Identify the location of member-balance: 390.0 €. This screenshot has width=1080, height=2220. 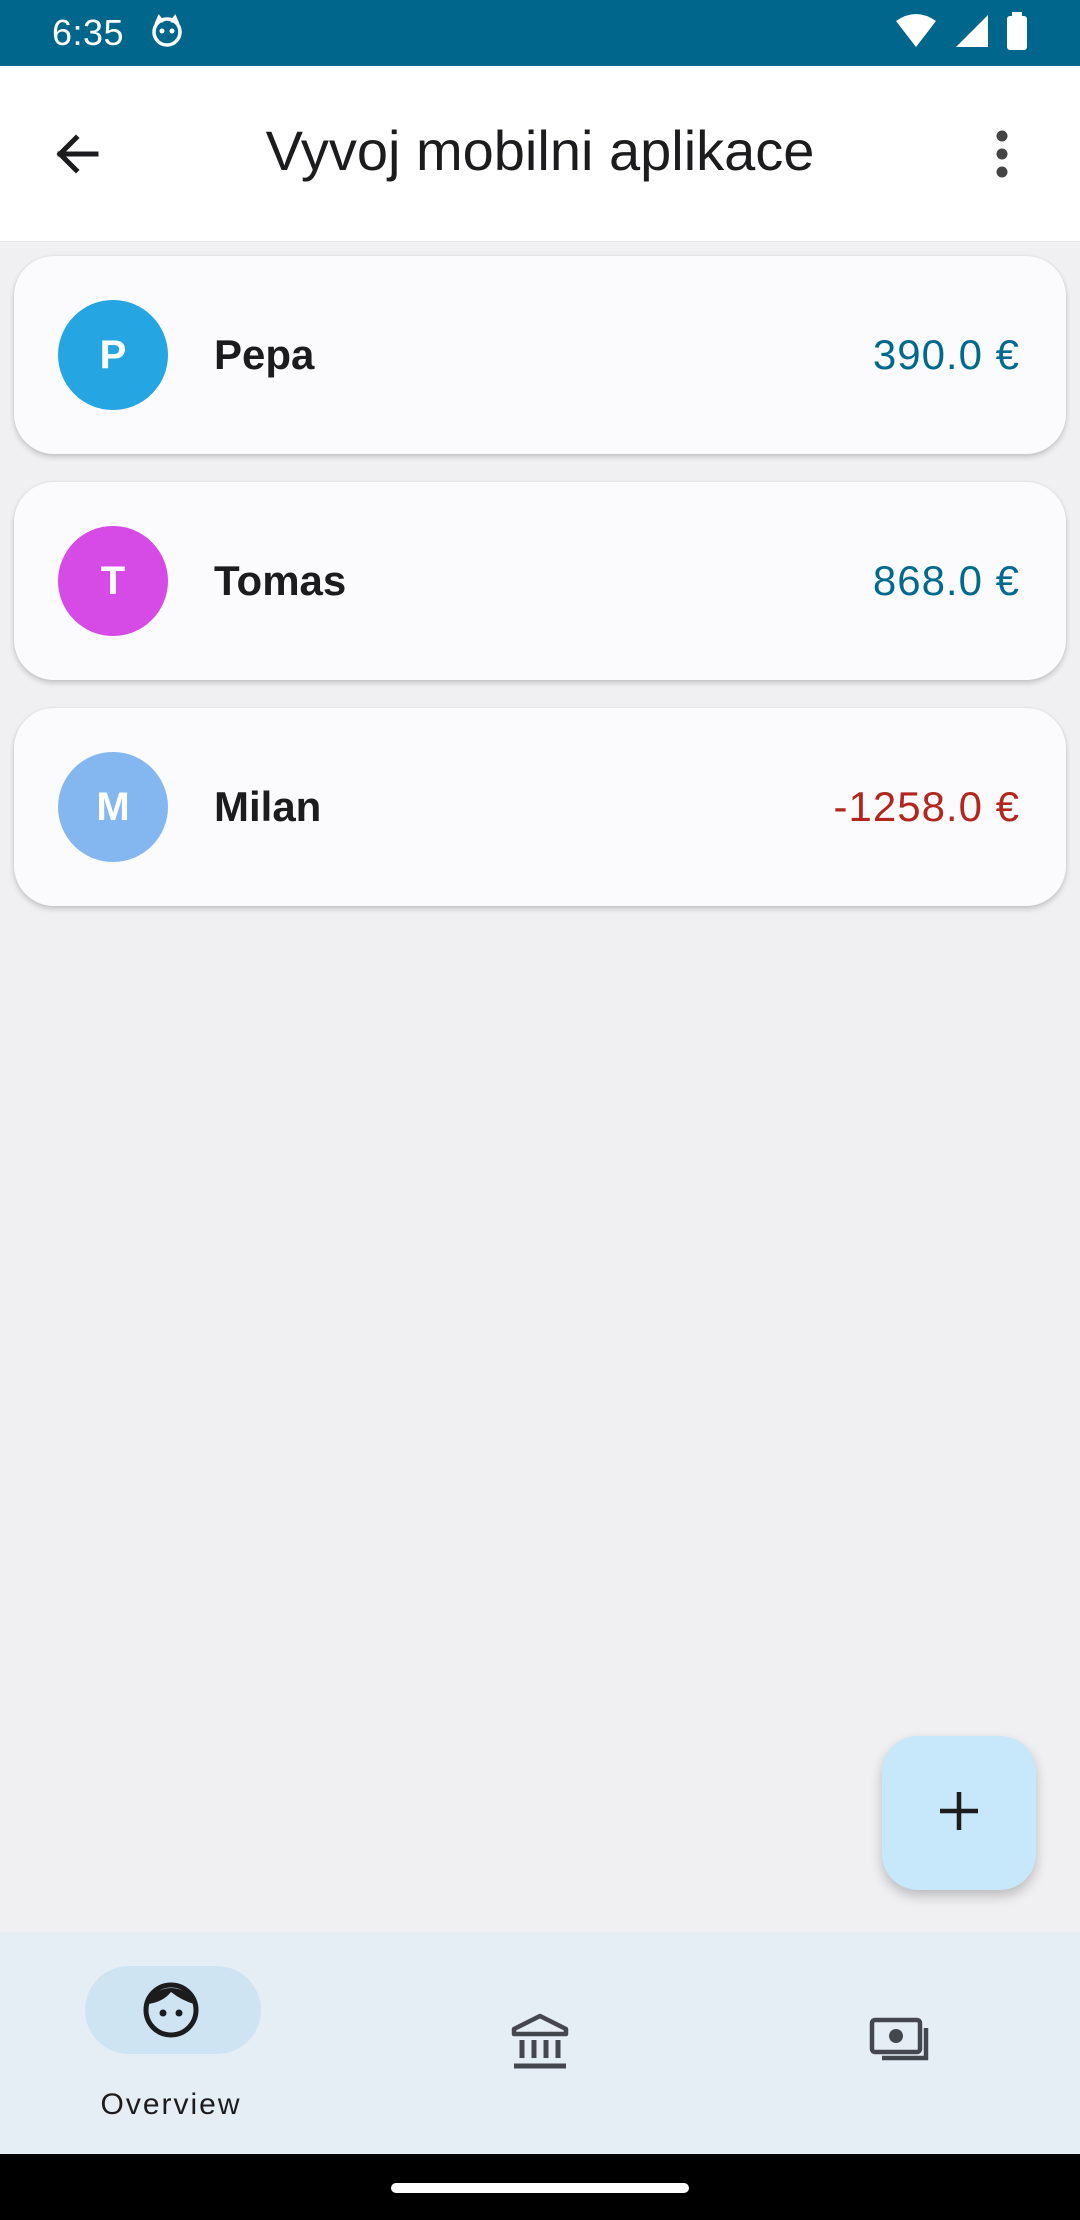
(946, 354).